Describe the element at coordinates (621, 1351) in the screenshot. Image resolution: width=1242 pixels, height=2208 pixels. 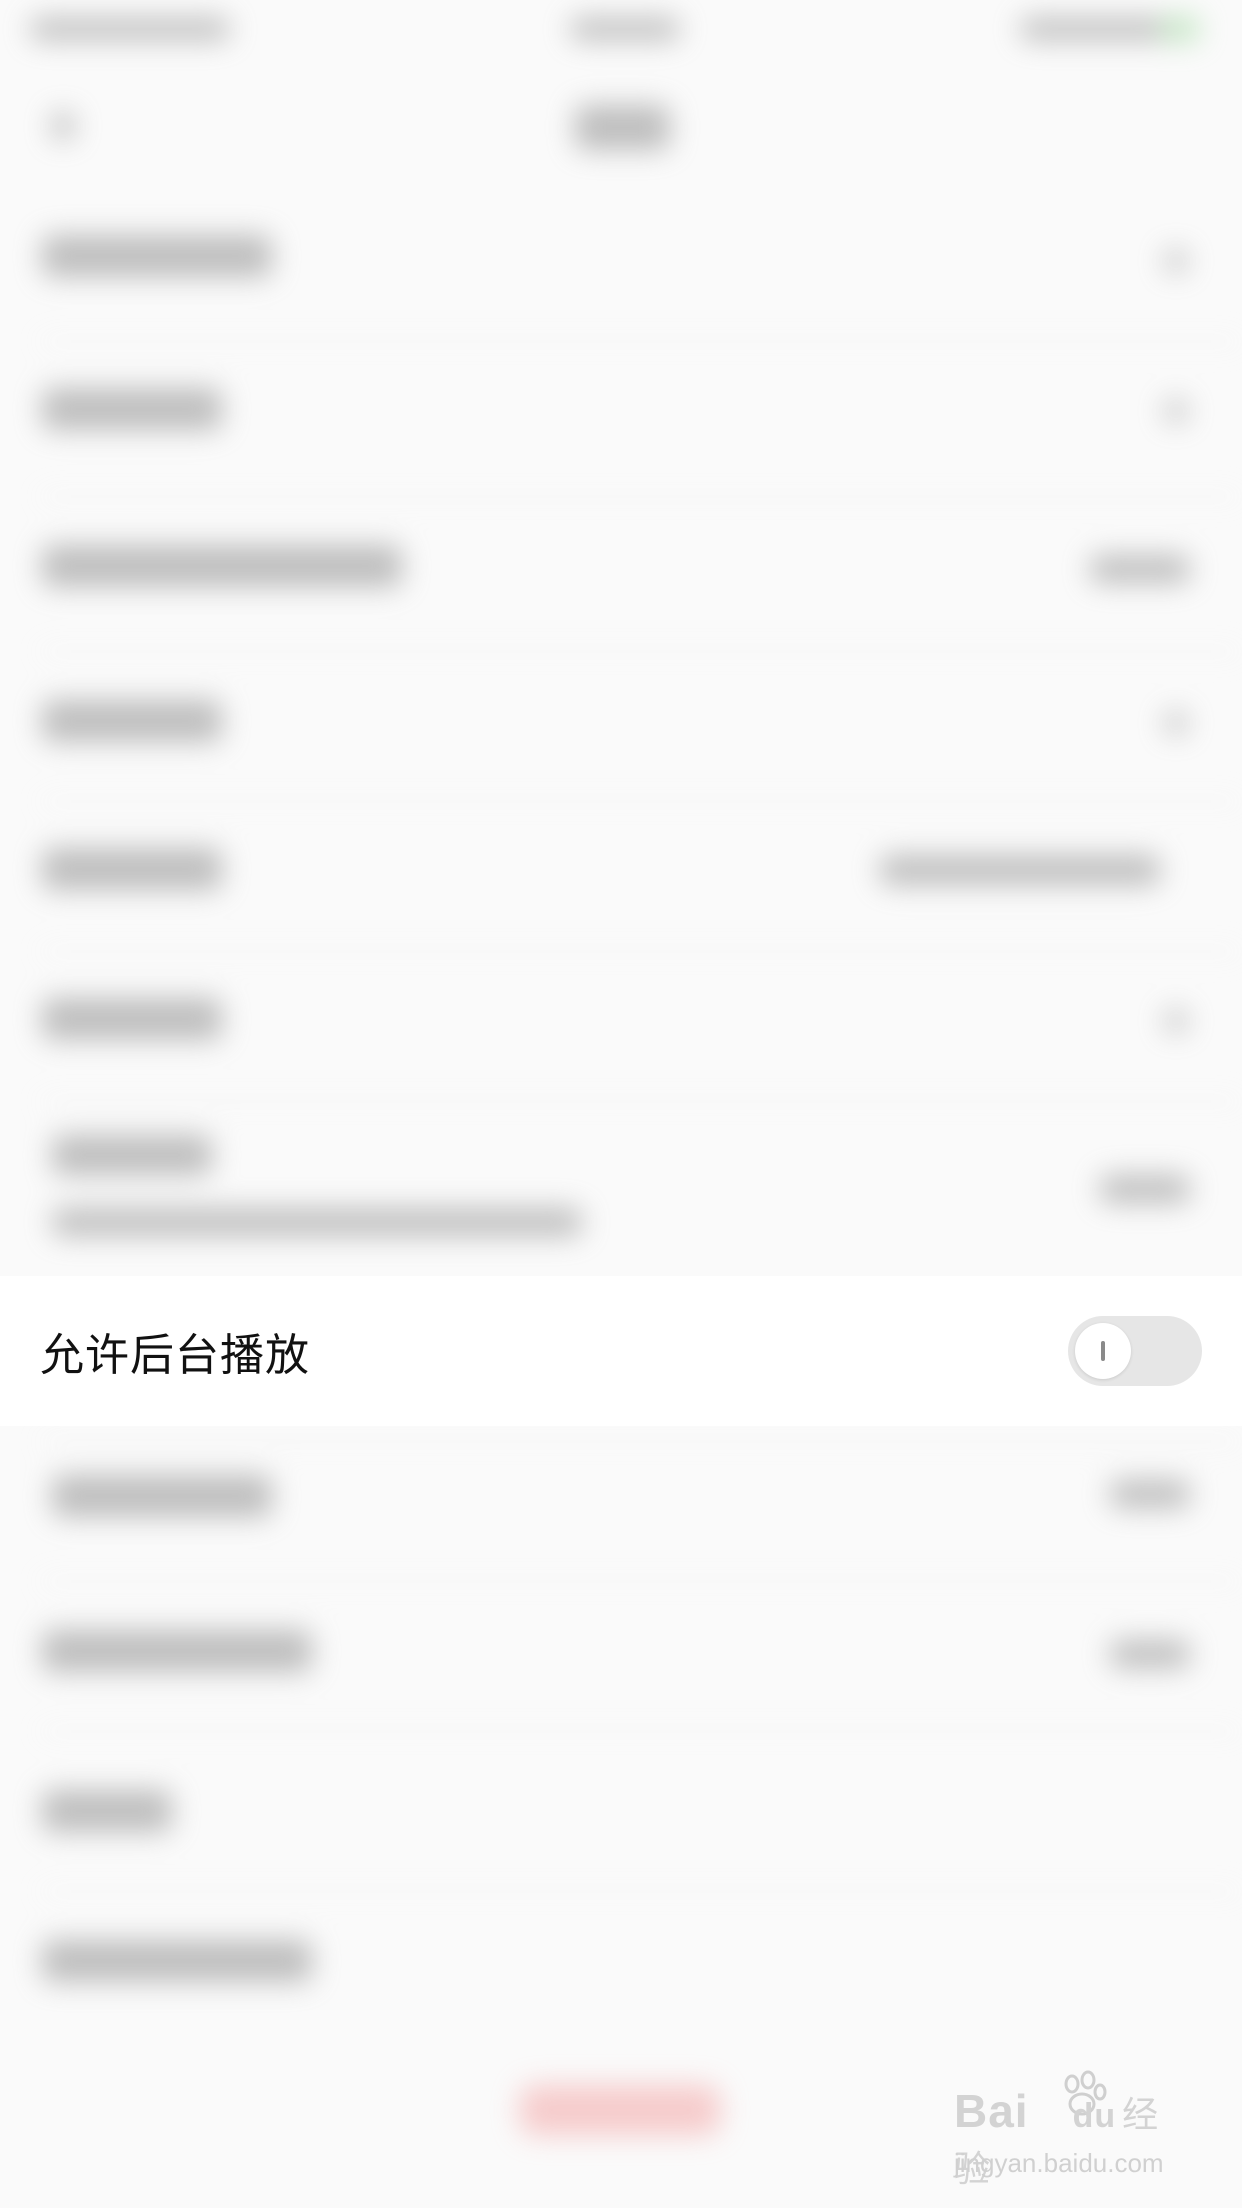
I see `allow-background-play-row: 允许后台播放` at that location.